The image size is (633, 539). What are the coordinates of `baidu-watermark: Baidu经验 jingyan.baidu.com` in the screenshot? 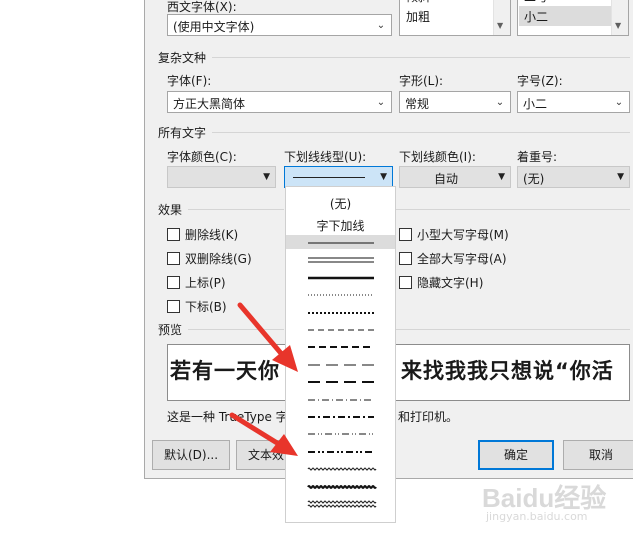 It's located at (542, 500).